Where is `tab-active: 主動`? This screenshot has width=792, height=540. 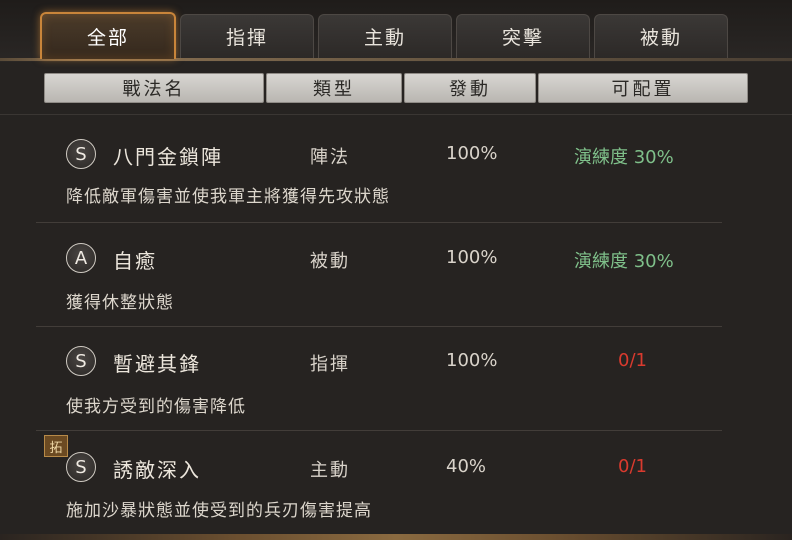 tab-active: 主動 is located at coordinates (385, 36).